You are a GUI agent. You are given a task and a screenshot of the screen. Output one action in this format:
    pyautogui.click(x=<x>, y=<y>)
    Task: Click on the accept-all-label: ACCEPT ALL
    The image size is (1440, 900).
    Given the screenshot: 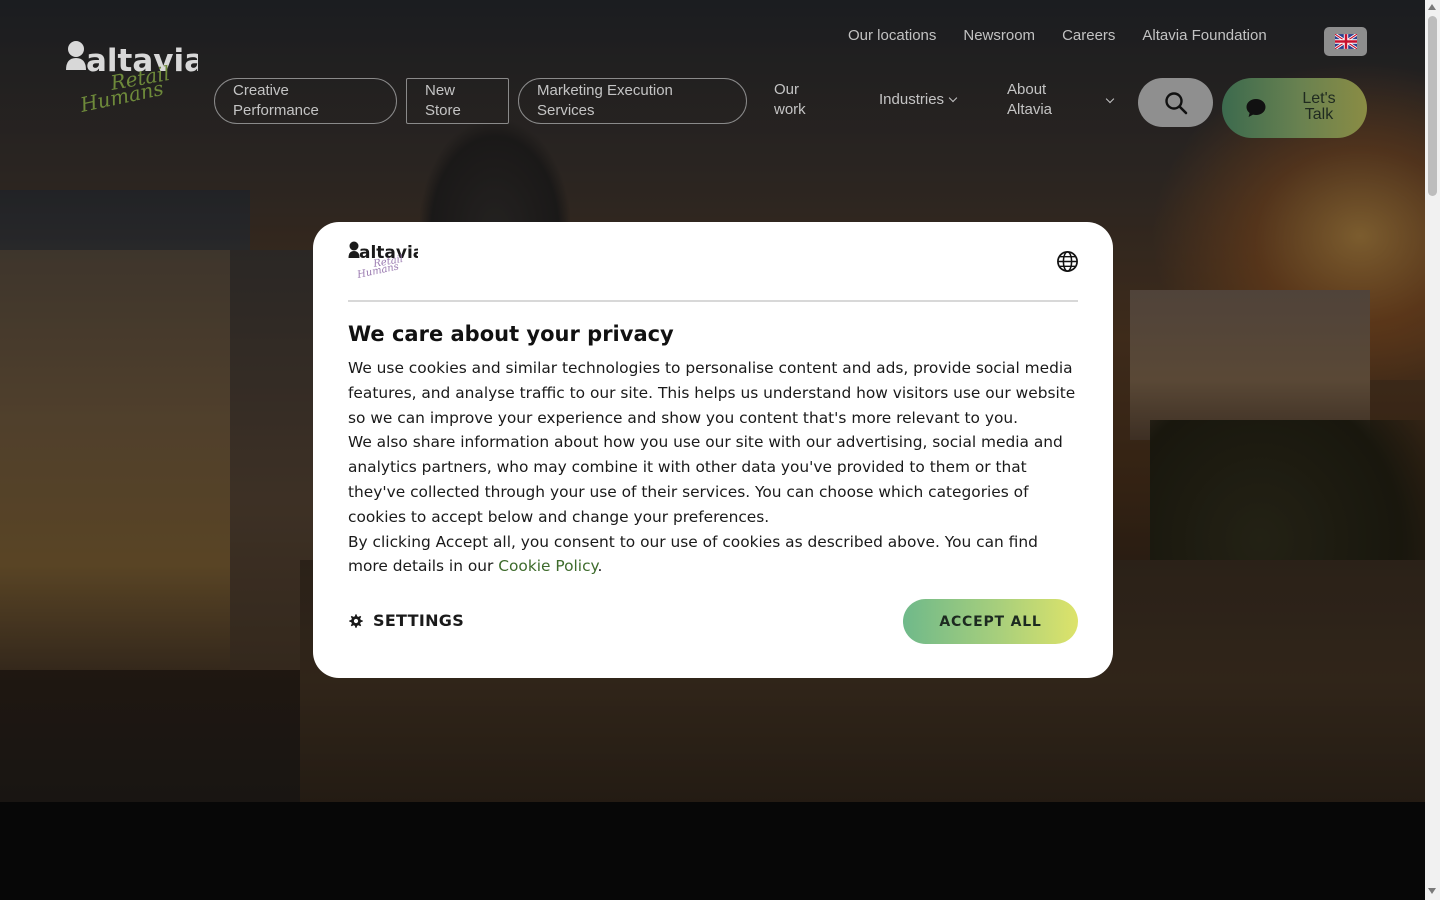 What is the action you would take?
    pyautogui.click(x=990, y=621)
    